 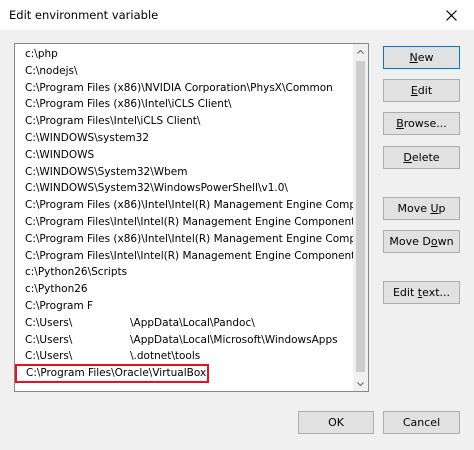 What do you see at coordinates (59, 305) in the screenshot?
I see `list-item-path: C:\Program F` at bounding box center [59, 305].